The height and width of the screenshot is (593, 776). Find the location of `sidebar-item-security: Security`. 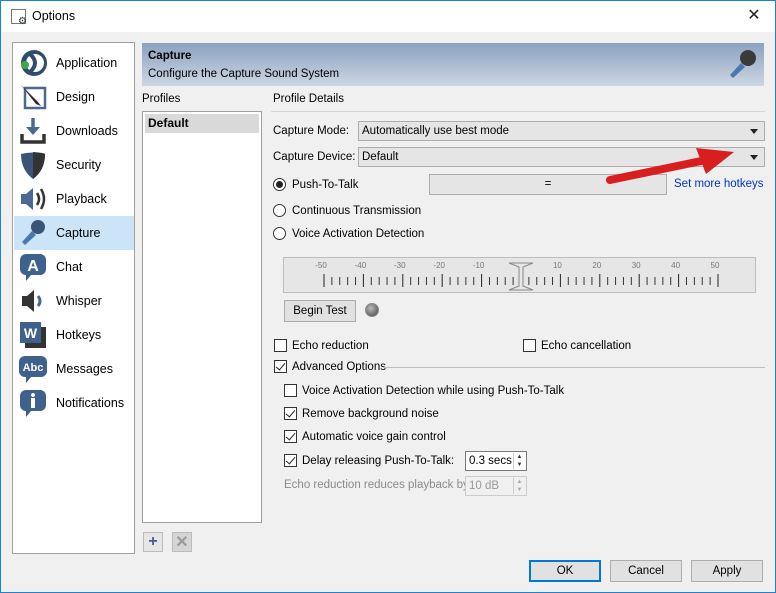

sidebar-item-security: Security is located at coordinates (74, 165).